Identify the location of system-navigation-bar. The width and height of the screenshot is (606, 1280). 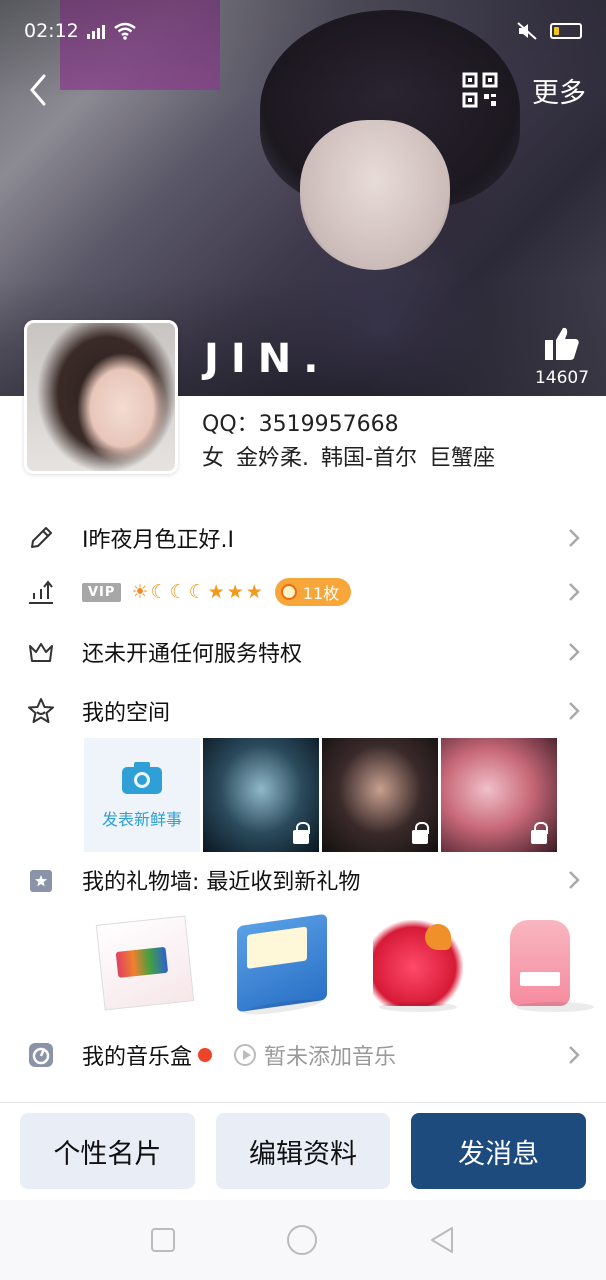
(303, 1240).